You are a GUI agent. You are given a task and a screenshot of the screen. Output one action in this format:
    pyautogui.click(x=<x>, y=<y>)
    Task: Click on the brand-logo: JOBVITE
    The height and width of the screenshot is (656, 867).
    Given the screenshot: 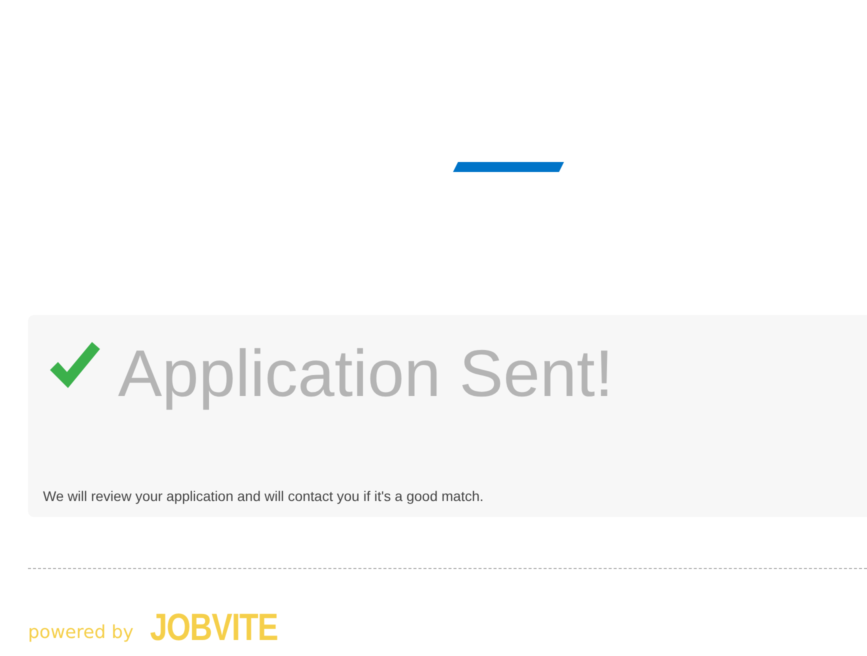 What is the action you would take?
    pyautogui.click(x=214, y=628)
    